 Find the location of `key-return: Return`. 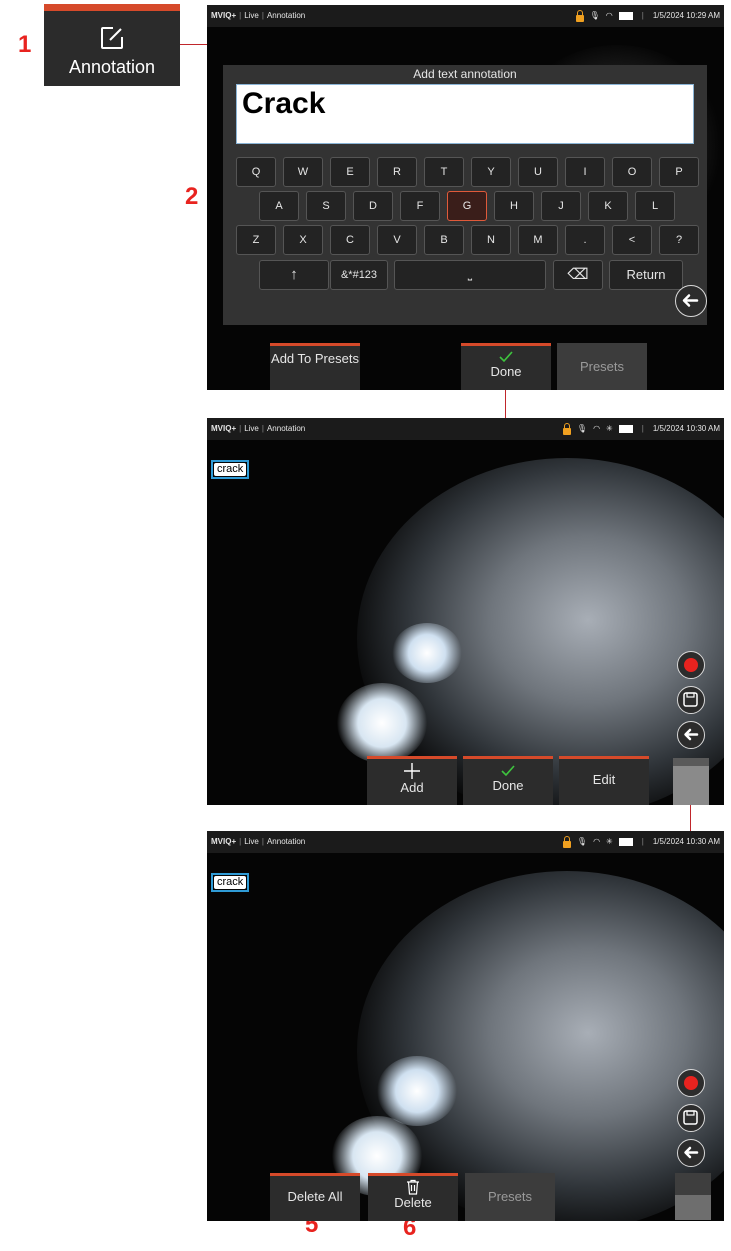

key-return: Return is located at coordinates (646, 275).